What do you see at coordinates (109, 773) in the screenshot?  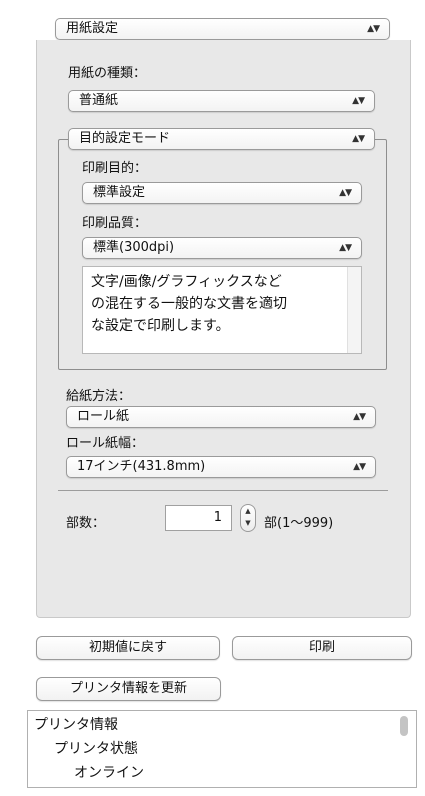 I see `printer-online-item: オンライン` at bounding box center [109, 773].